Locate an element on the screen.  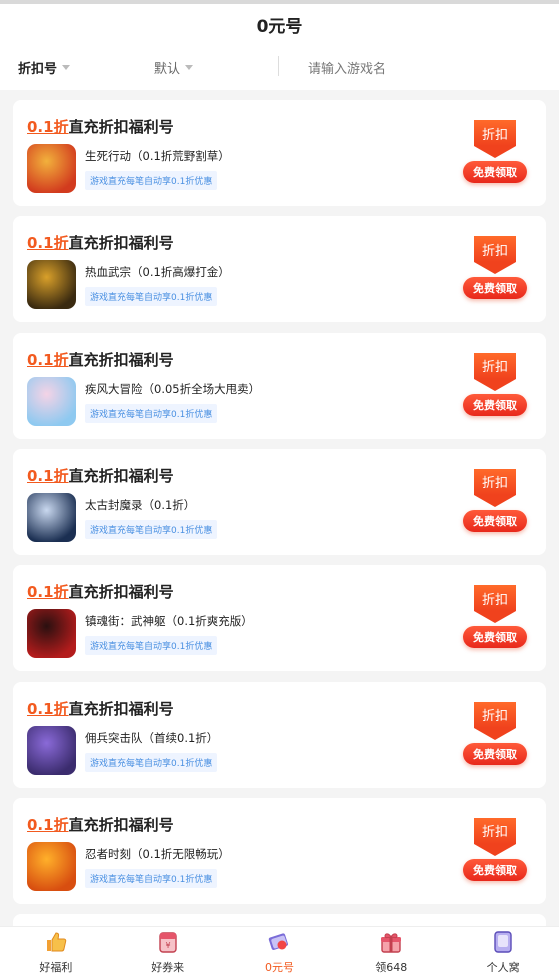
golden-warrior-icon is located at coordinates (51, 285).